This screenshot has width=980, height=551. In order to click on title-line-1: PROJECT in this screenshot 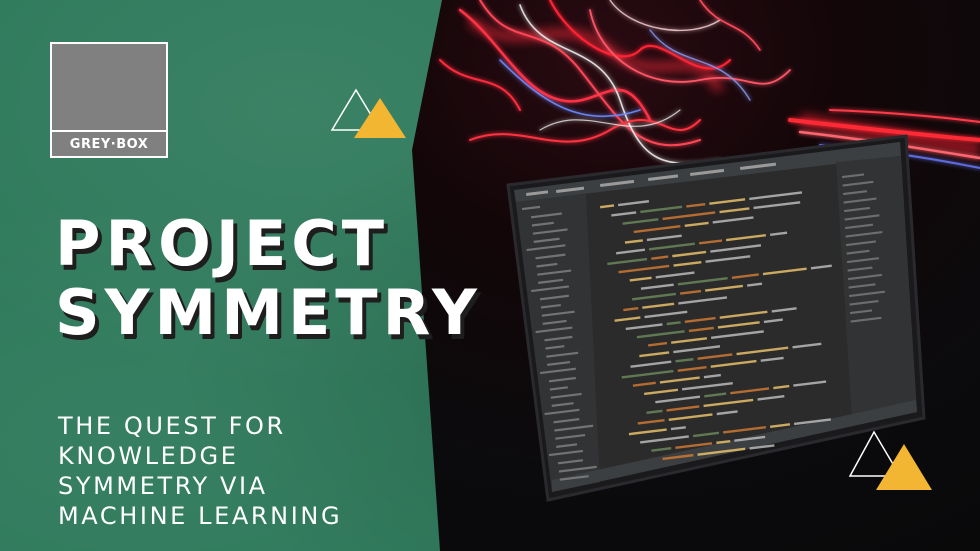, I will do `click(222, 243)`.